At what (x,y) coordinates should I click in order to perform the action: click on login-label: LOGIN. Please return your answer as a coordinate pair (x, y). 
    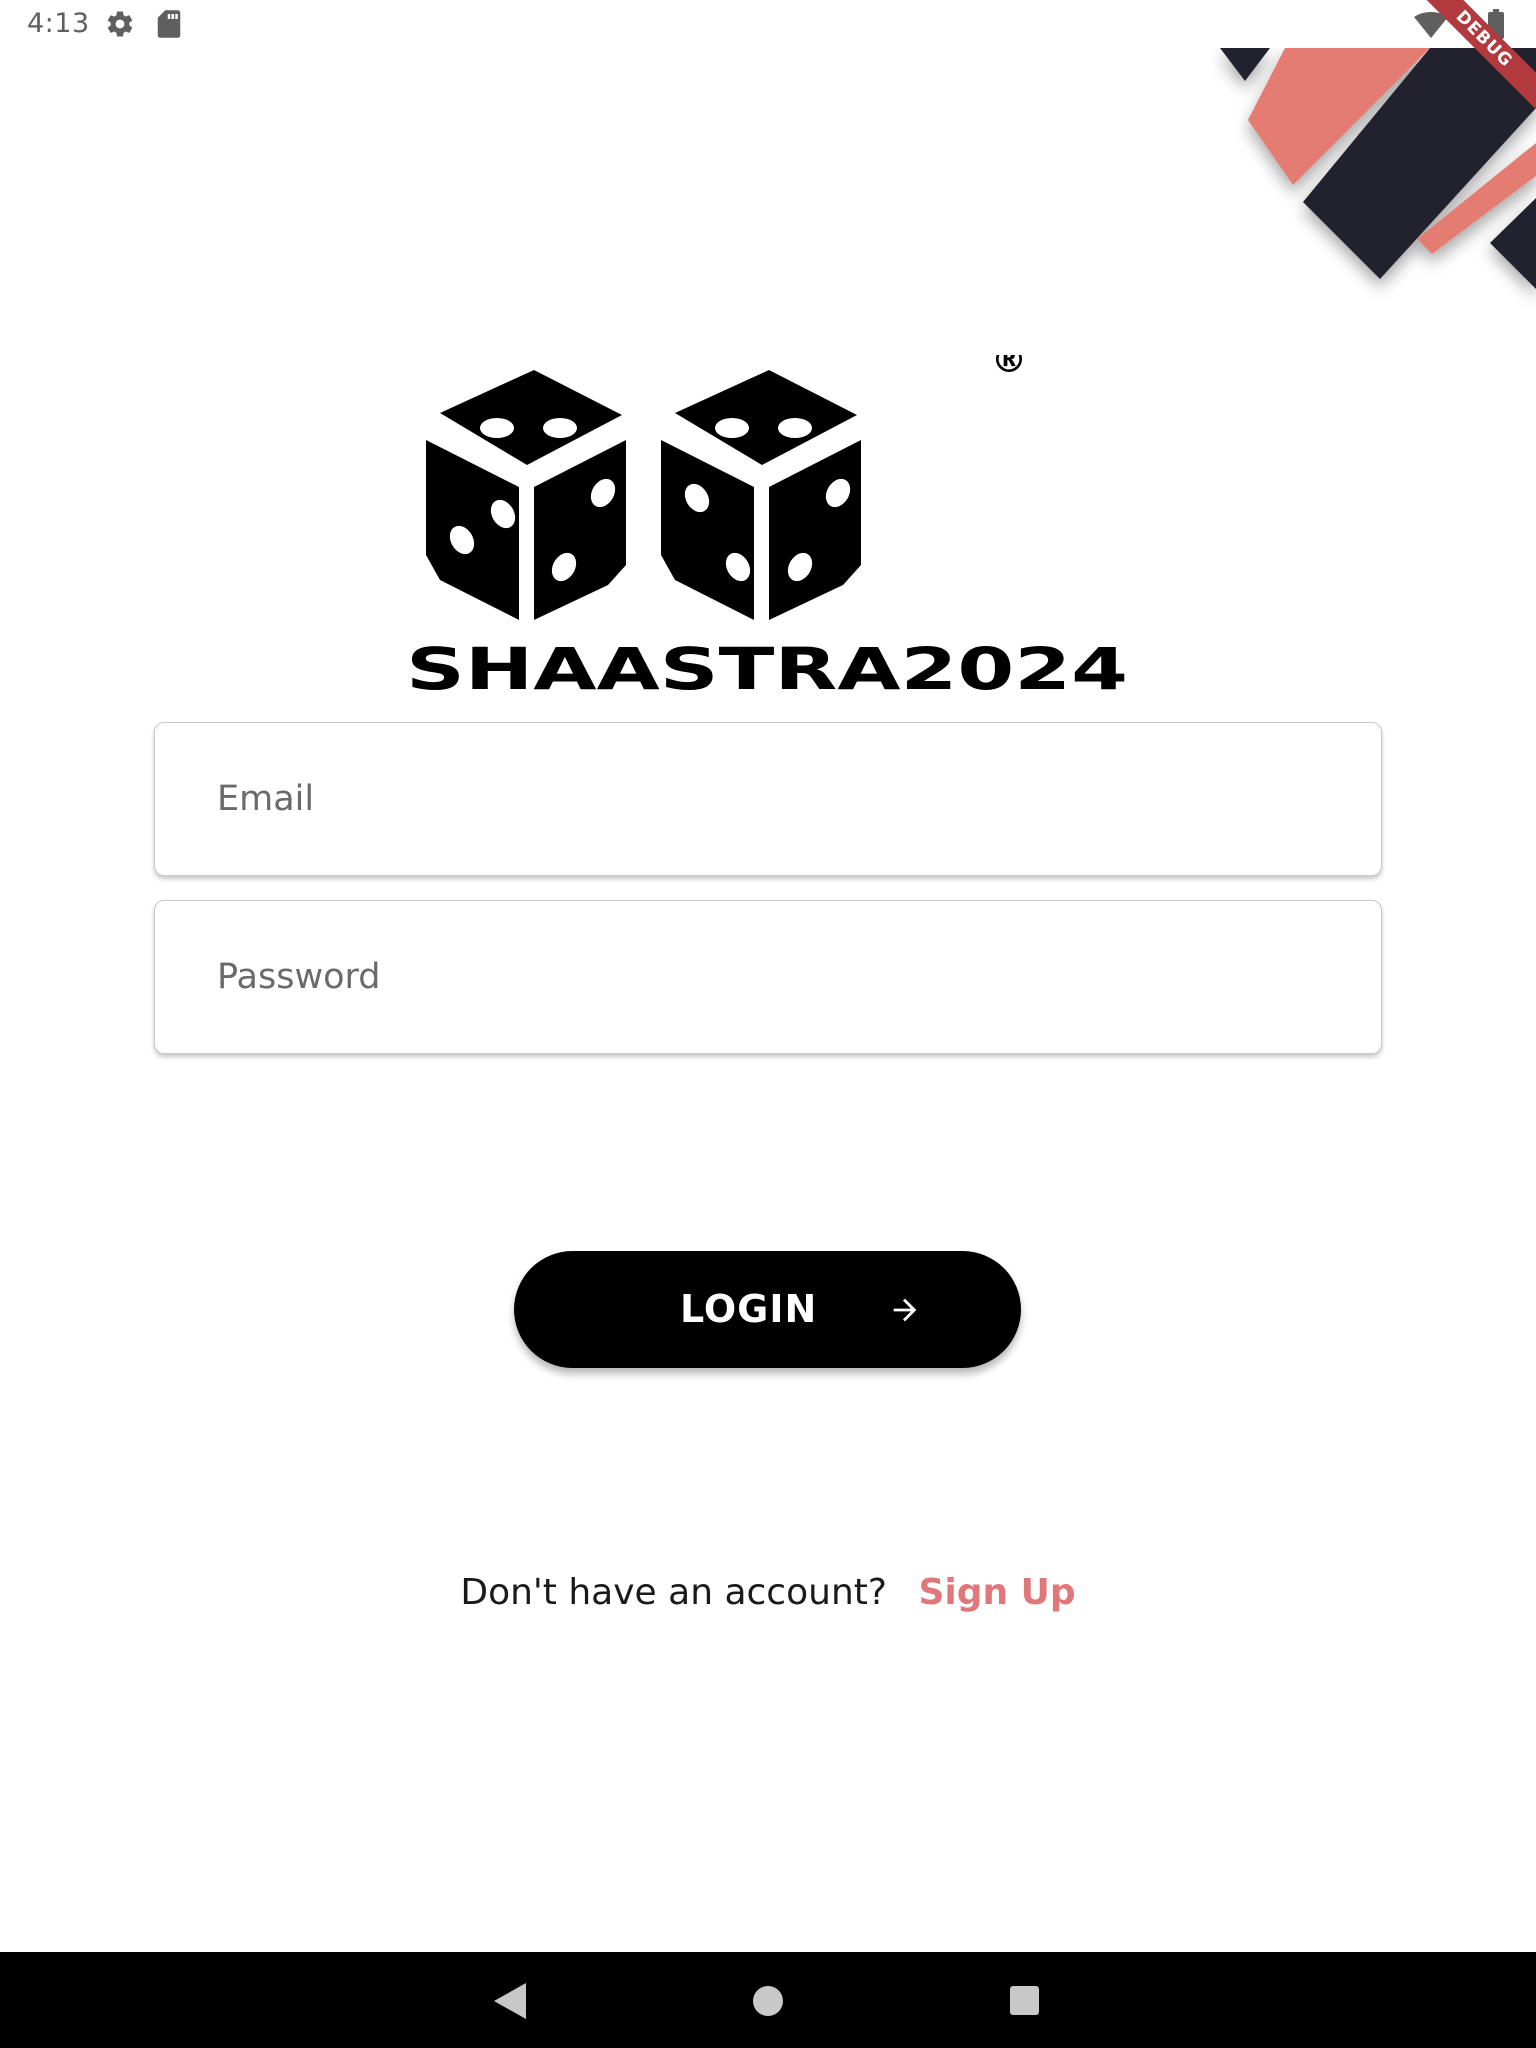
    Looking at the image, I should click on (749, 1309).